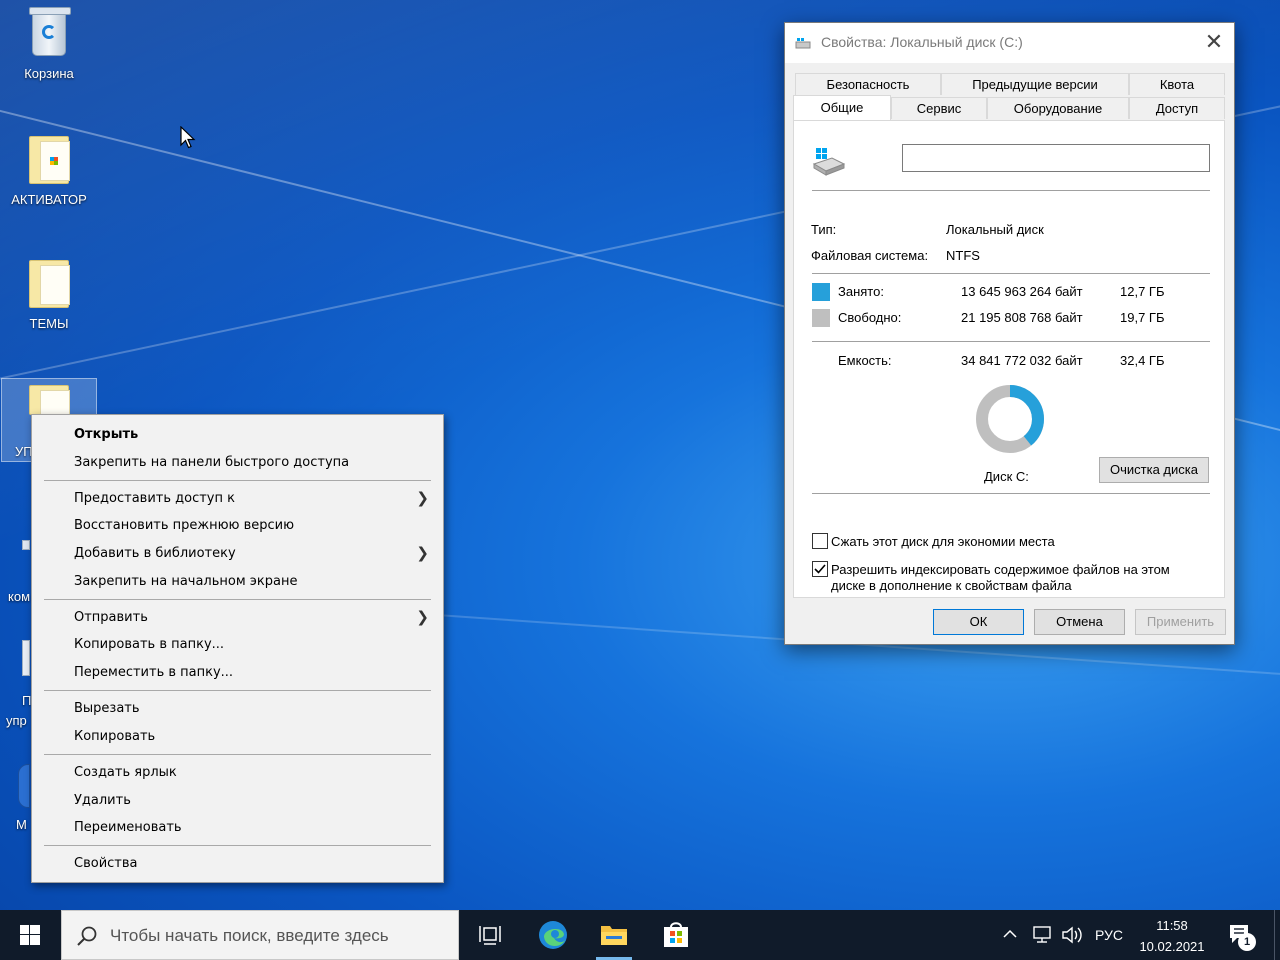 The width and height of the screenshot is (1280, 960). What do you see at coordinates (237, 618) in the screenshot?
I see `context-menu-item: Отправить ❯` at bounding box center [237, 618].